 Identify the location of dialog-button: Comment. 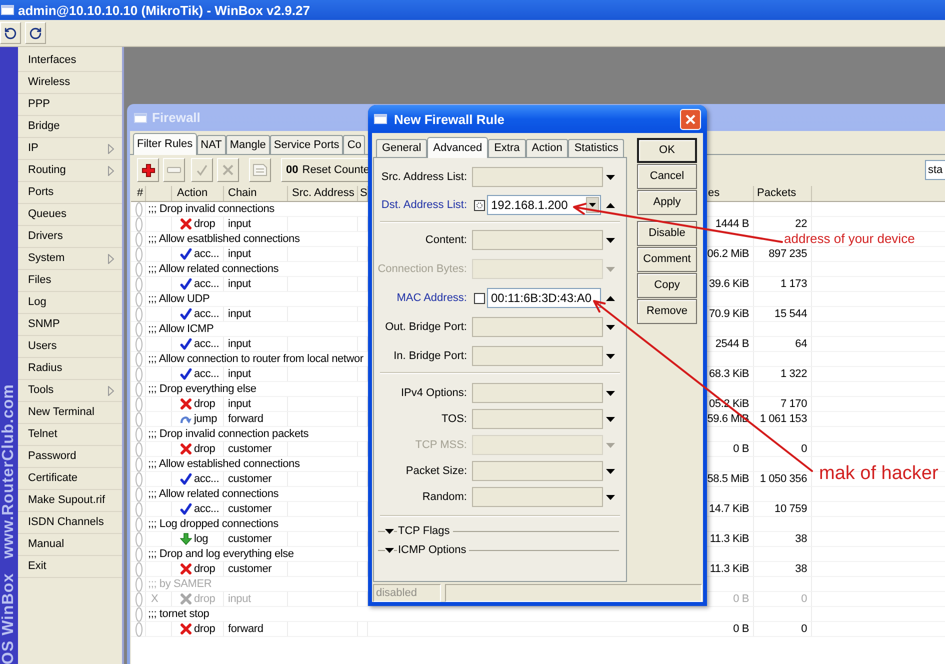
(667, 259).